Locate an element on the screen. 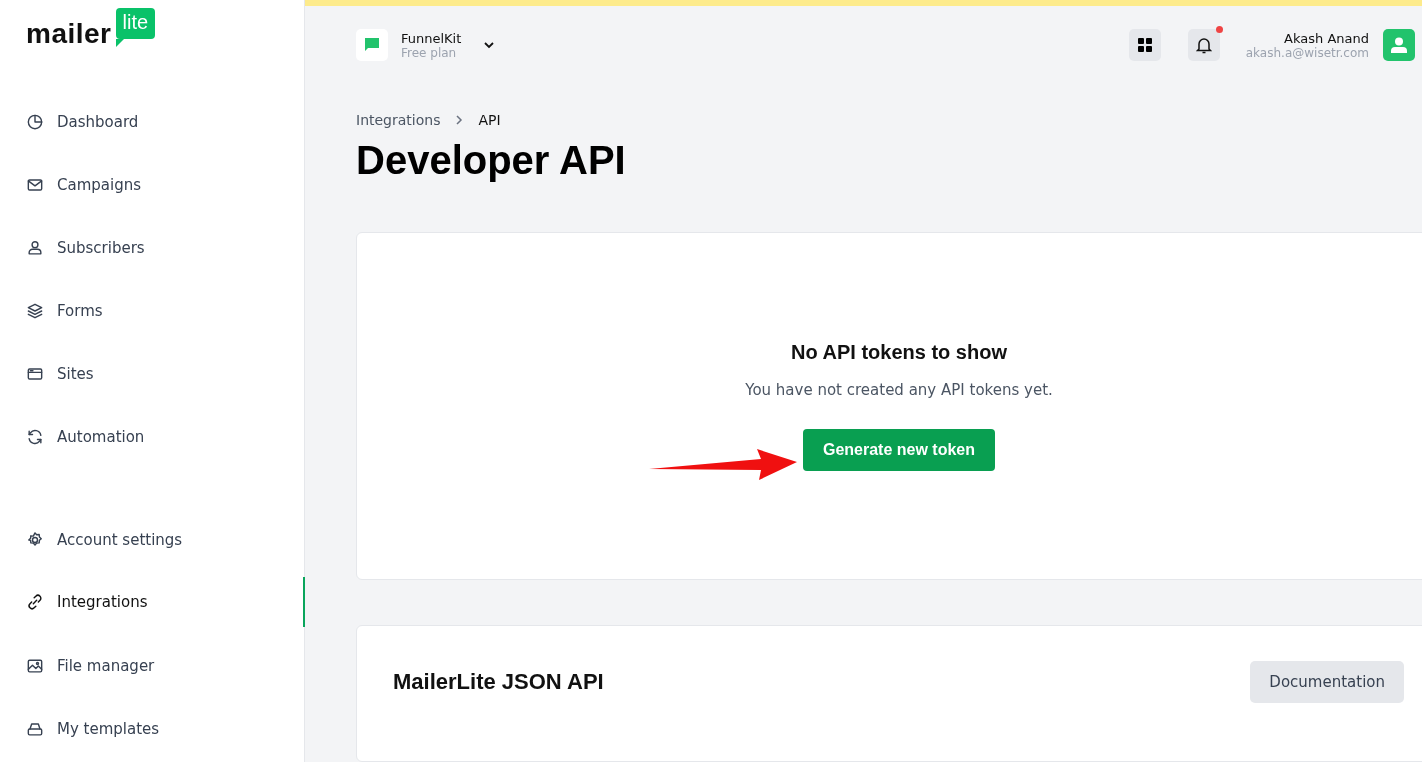 The height and width of the screenshot is (762, 1422). chat-bubble-icon is located at coordinates (372, 45).